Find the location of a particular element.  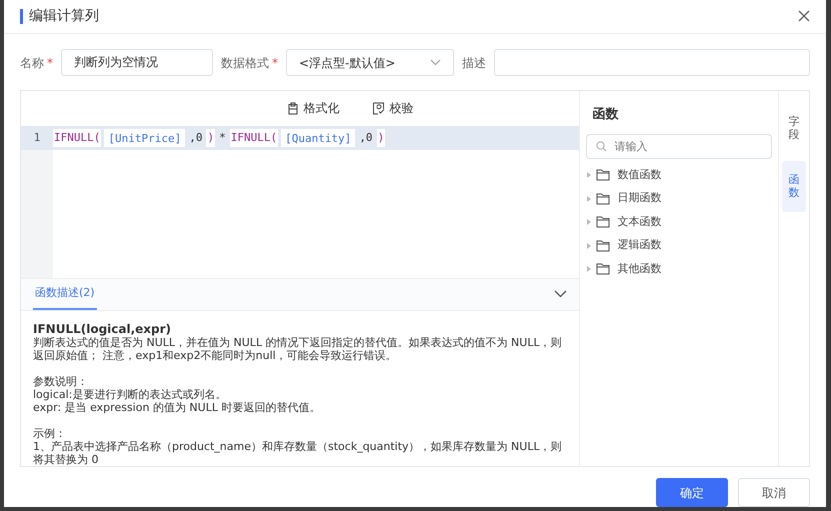

folder-item: 其他函数 is located at coordinates (679, 269).